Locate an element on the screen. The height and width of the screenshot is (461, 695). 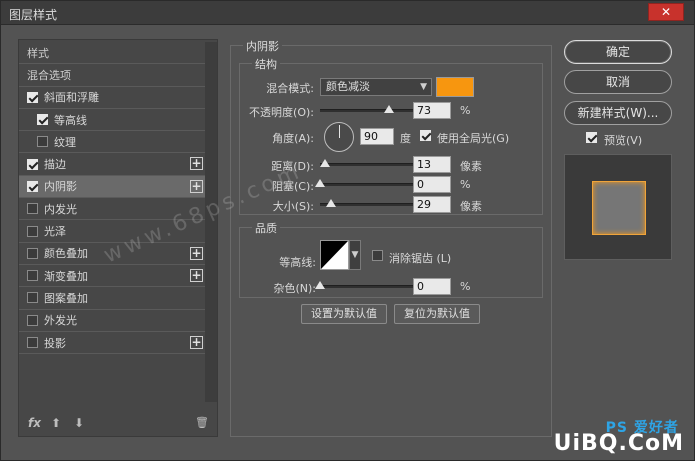
preview-checkbox is located at coordinates (591, 137).